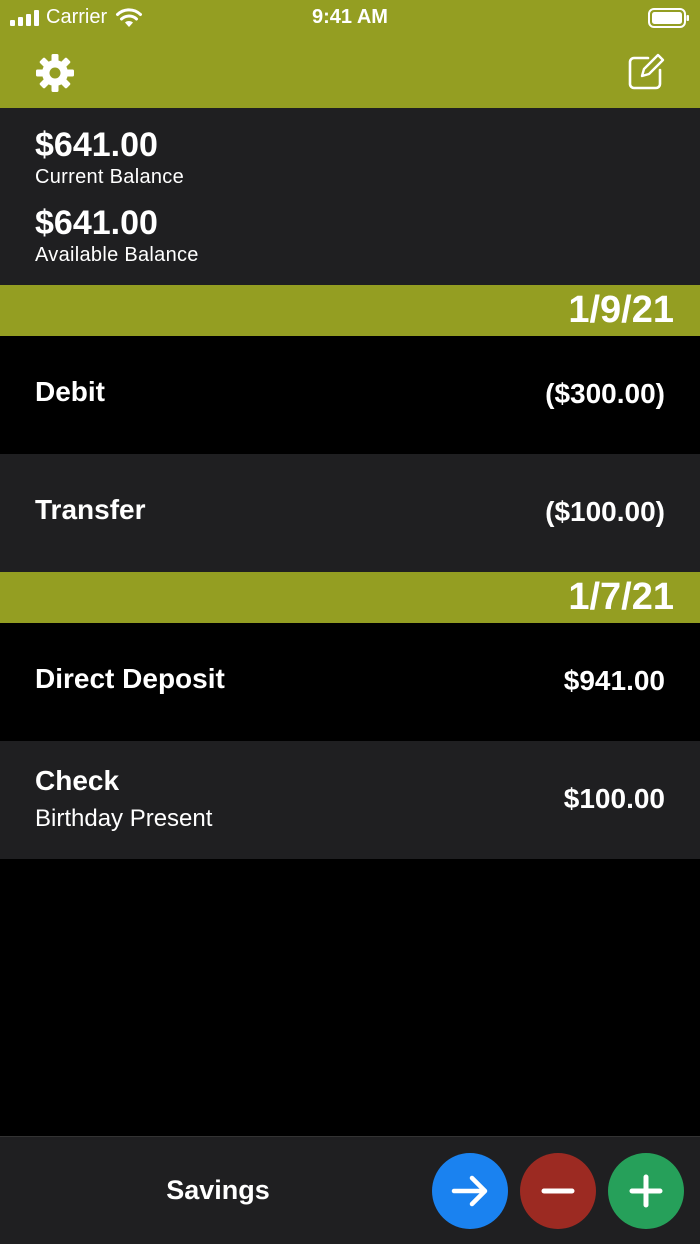 The height and width of the screenshot is (1244, 700). What do you see at coordinates (130, 678) in the screenshot?
I see `transaction-title: Direct Deposit` at bounding box center [130, 678].